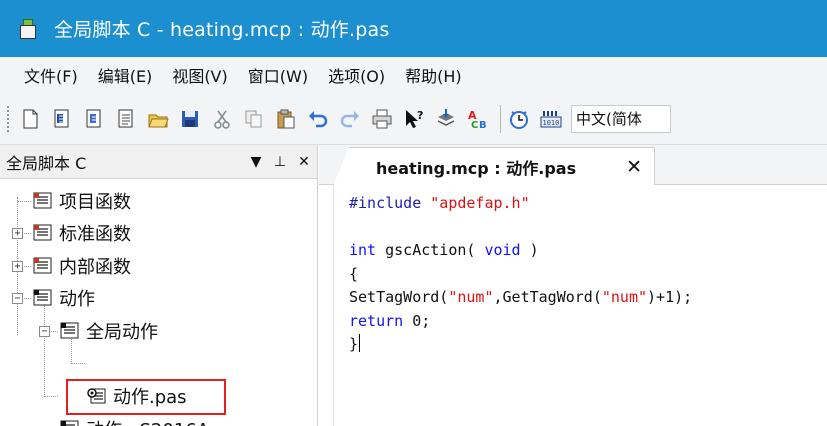 The height and width of the screenshot is (426, 827). What do you see at coordinates (356, 75) in the screenshot?
I see `menu-options: 选项(O)` at bounding box center [356, 75].